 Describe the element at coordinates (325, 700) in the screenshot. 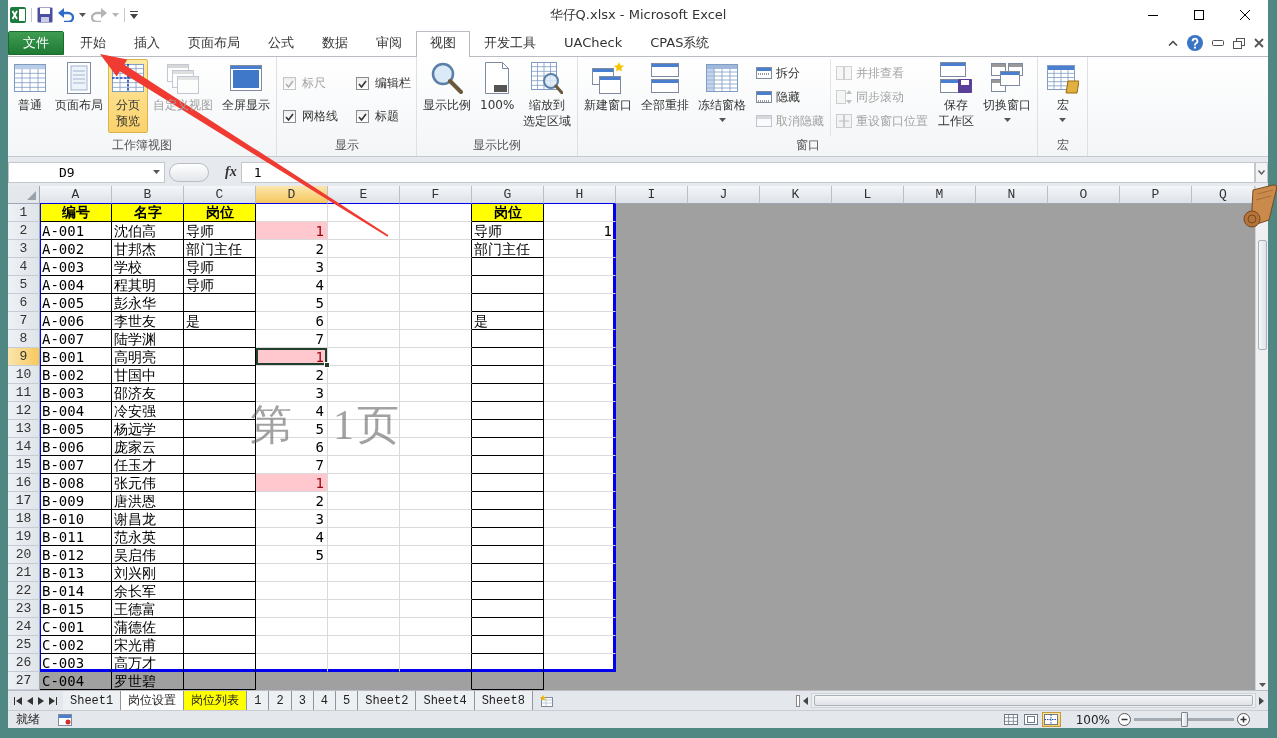

I see `sheet-tab: 4` at that location.